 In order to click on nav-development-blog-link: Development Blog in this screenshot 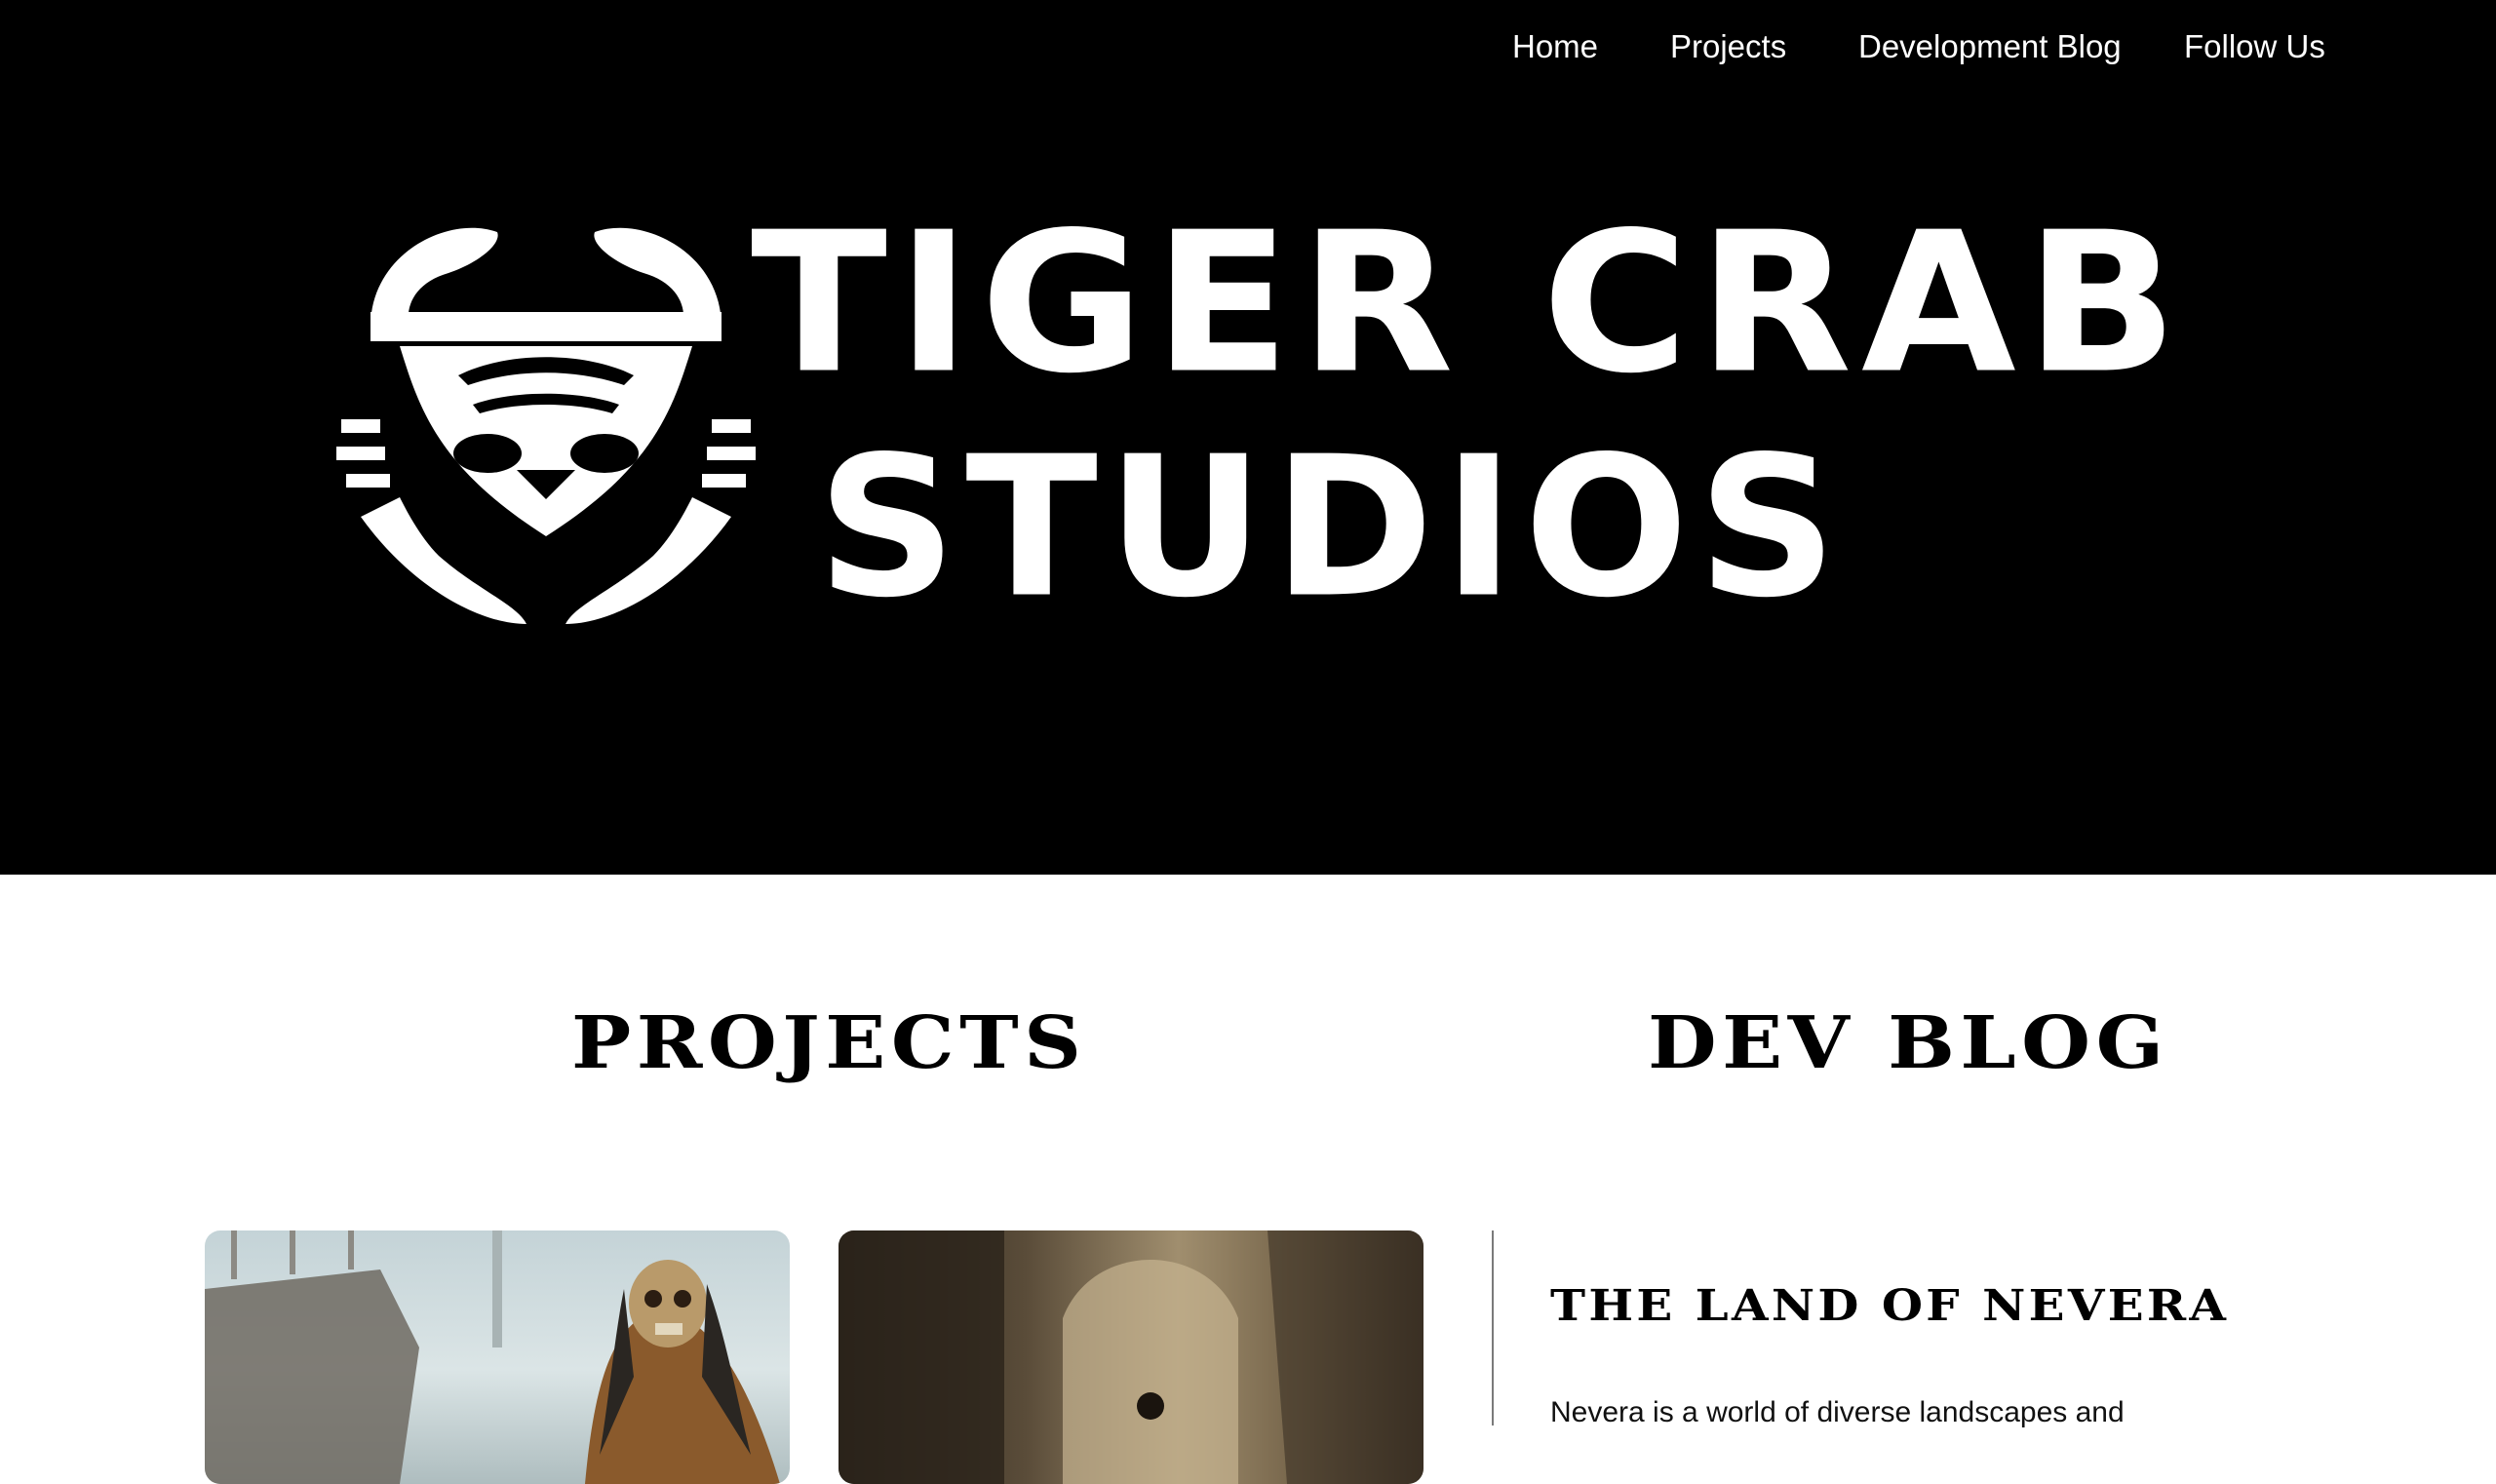, I will do `click(1990, 46)`.